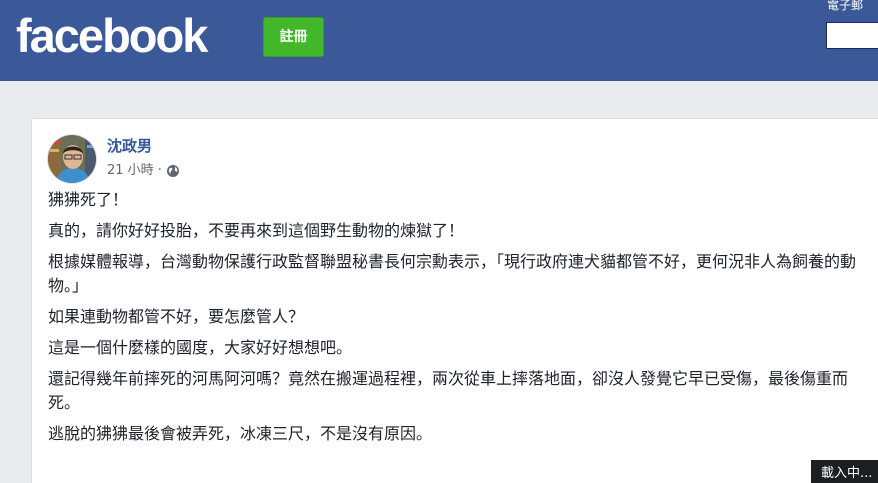 This screenshot has height=483, width=878. What do you see at coordinates (72, 159) in the screenshot?
I see `avatar` at bounding box center [72, 159].